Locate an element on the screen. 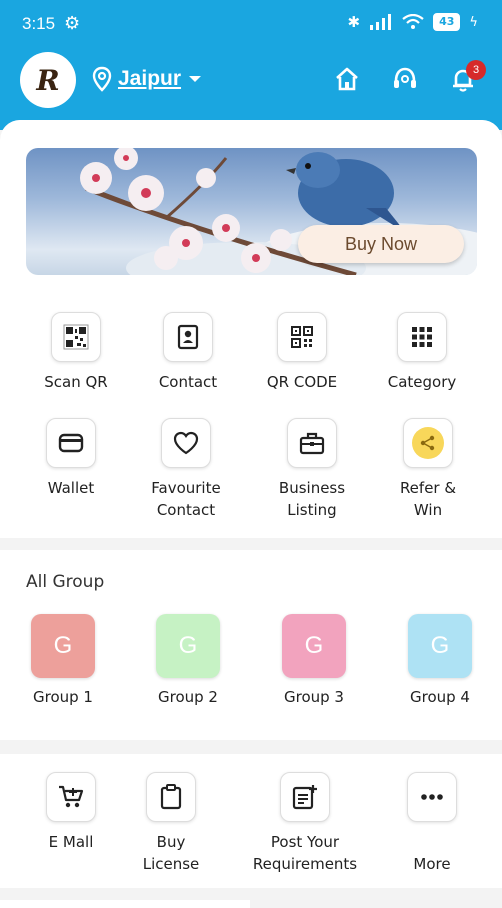  refer-win-action: Refer & Win is located at coordinates (428, 469).